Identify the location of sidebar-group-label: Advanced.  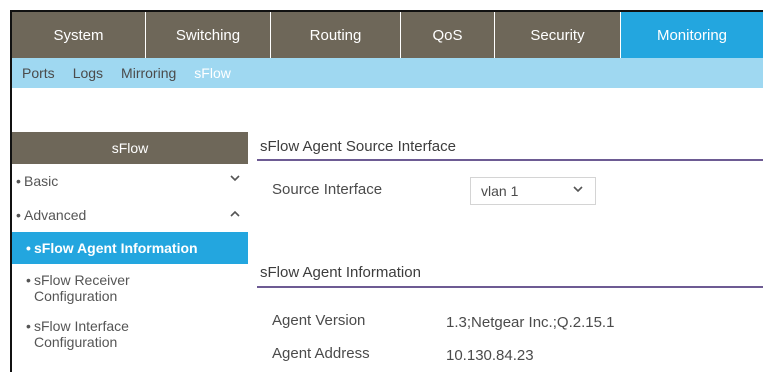
(55, 215).